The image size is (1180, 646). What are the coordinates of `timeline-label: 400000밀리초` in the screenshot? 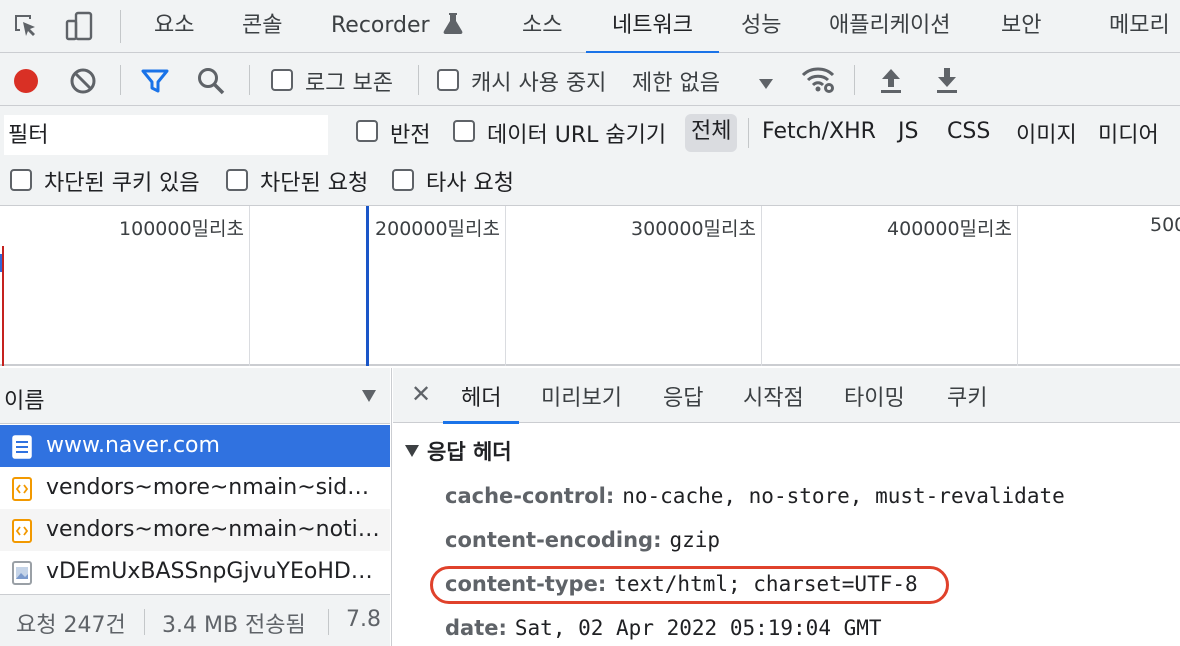 It's located at (949, 229).